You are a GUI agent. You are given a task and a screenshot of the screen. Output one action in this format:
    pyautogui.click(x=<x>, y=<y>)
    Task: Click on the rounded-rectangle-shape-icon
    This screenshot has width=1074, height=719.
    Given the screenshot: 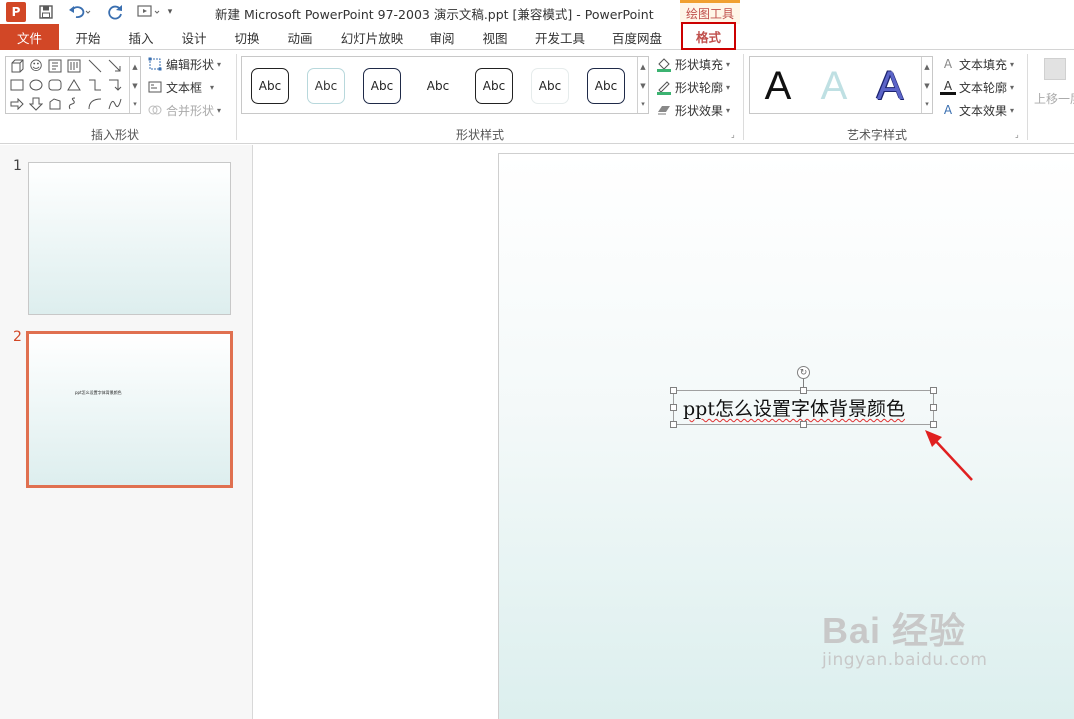 What is the action you would take?
    pyautogui.click(x=55, y=85)
    